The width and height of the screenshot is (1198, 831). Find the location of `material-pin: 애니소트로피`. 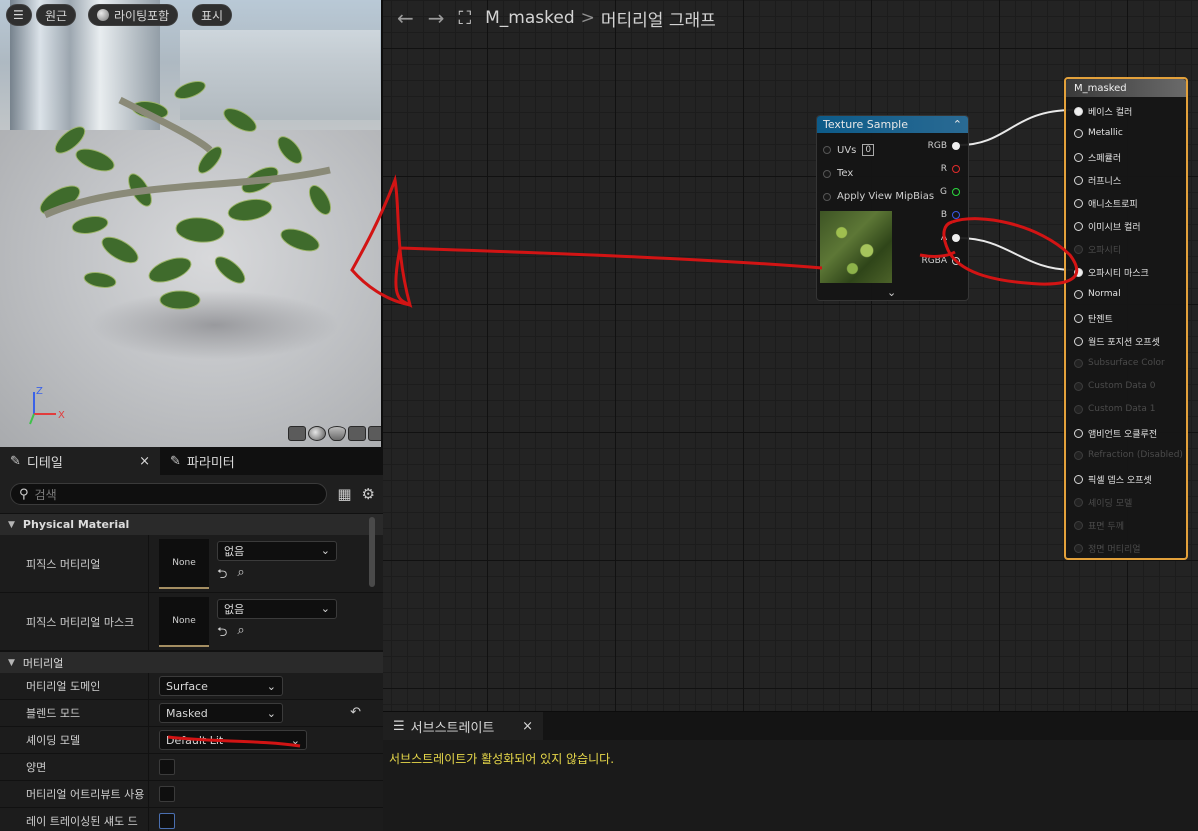

material-pin: 애니소트로피 is located at coordinates (1106, 203).